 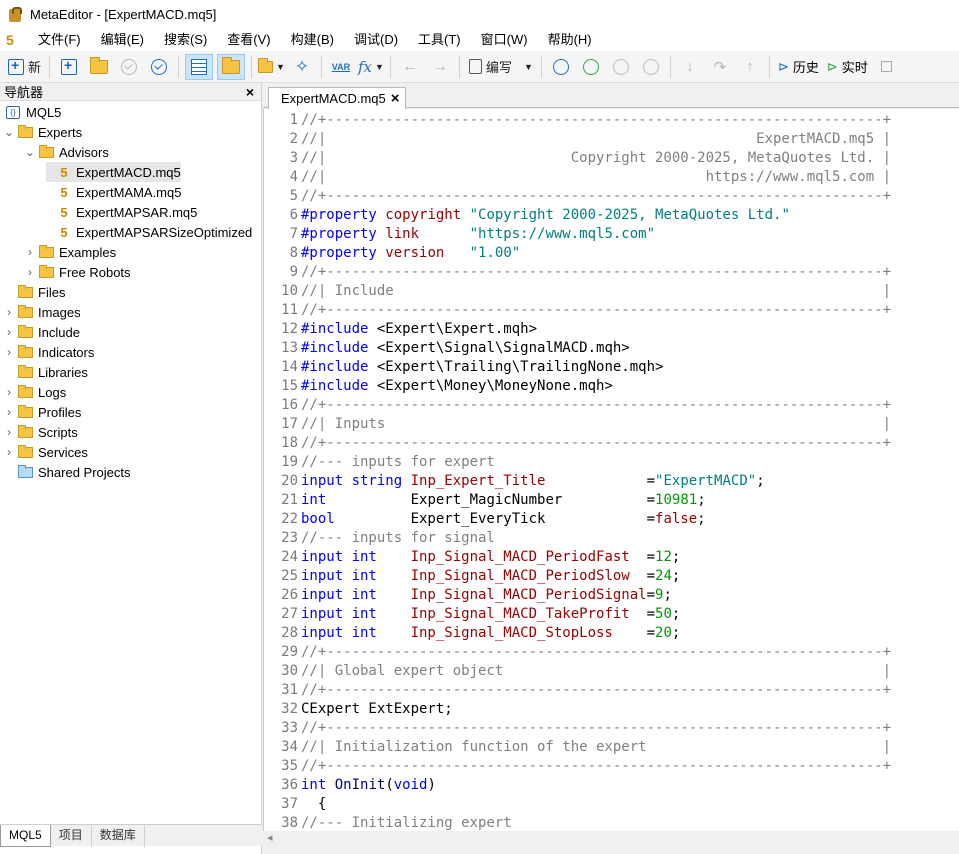 What do you see at coordinates (440, 67) in the screenshot?
I see `forward-button: →` at bounding box center [440, 67].